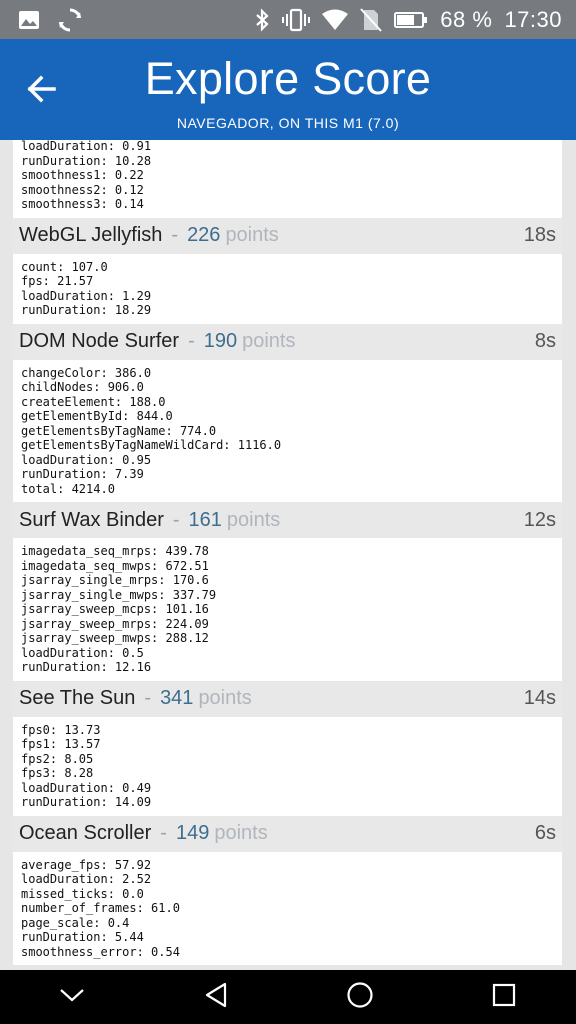 Image resolution: width=576 pixels, height=1024 pixels. I want to click on detail-line: jsarray_sweep_mwps: 288.12, so click(115, 638).